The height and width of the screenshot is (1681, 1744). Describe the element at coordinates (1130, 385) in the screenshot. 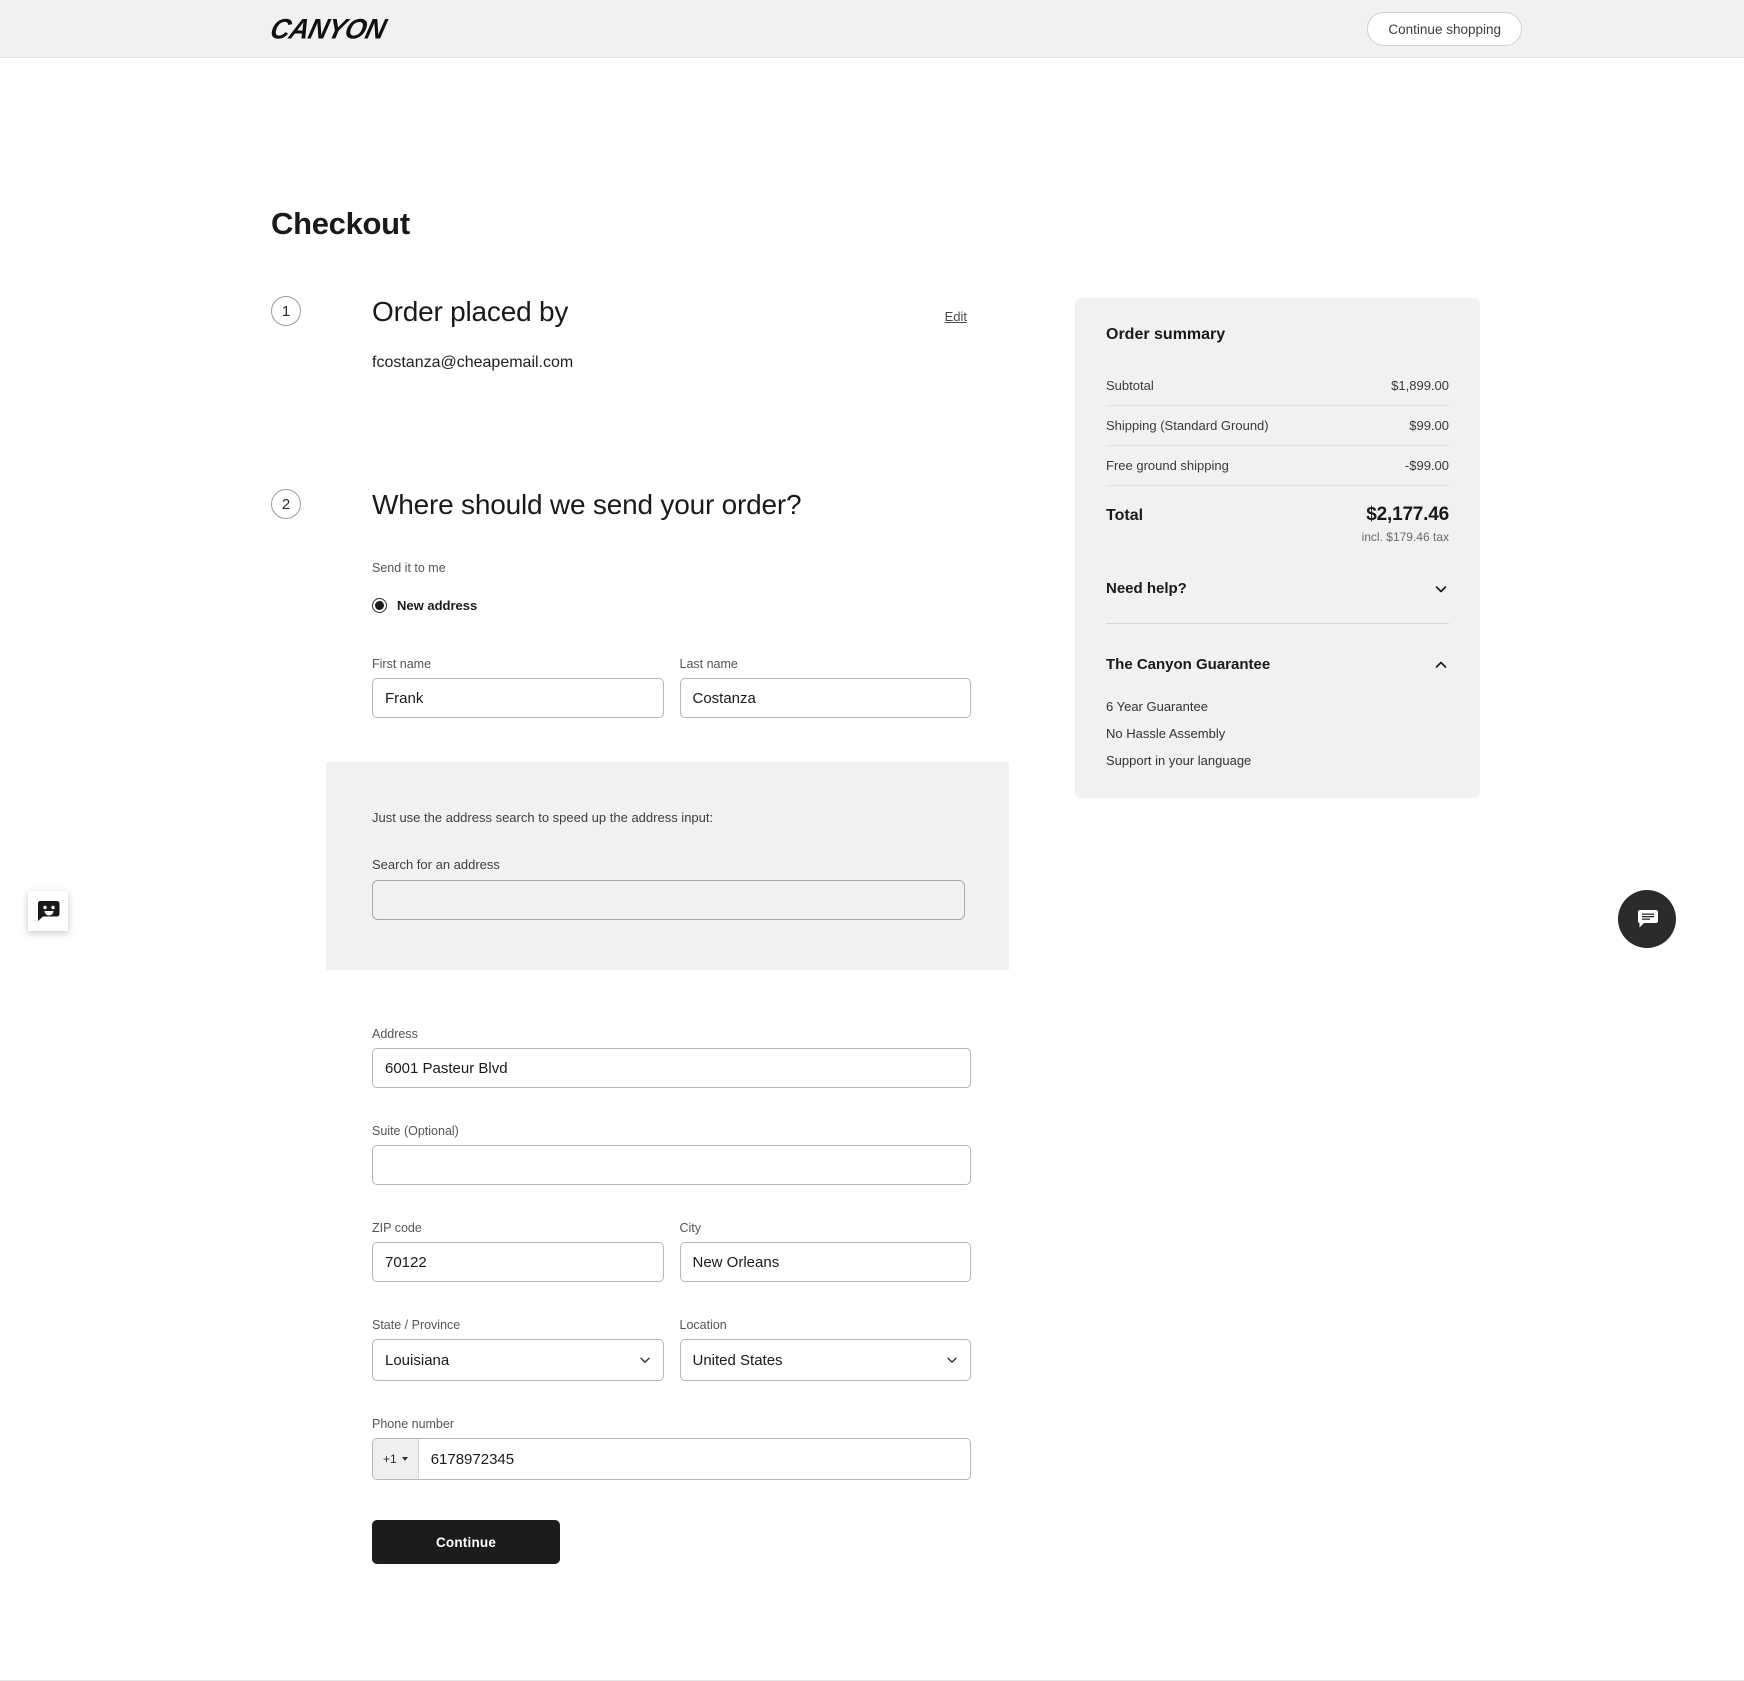

I see `summary-row-label: Subtotal` at that location.